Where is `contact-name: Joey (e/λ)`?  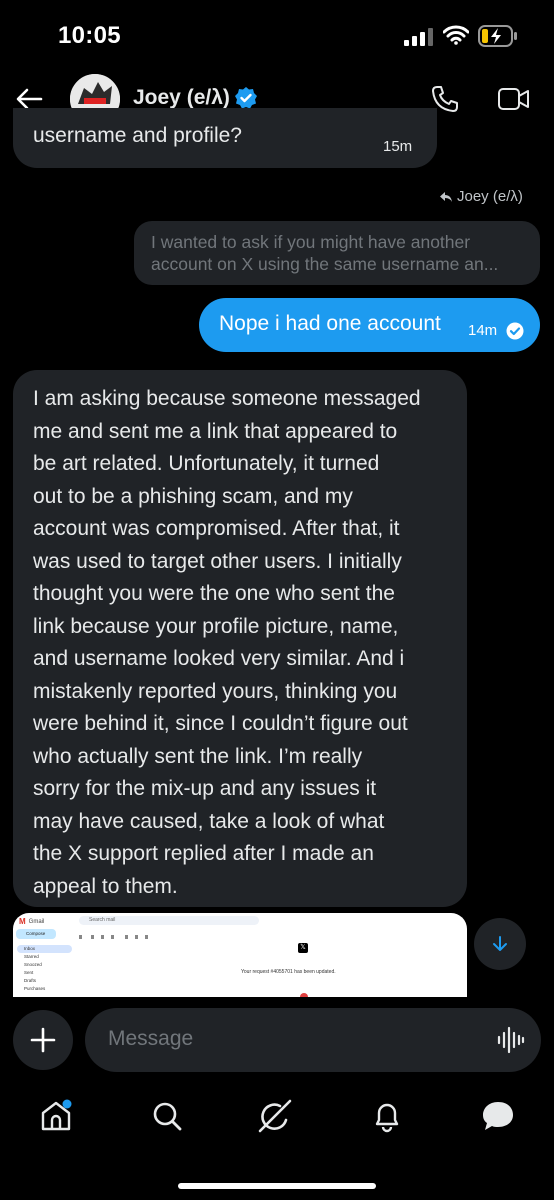 contact-name: Joey (e/λ) is located at coordinates (181, 98).